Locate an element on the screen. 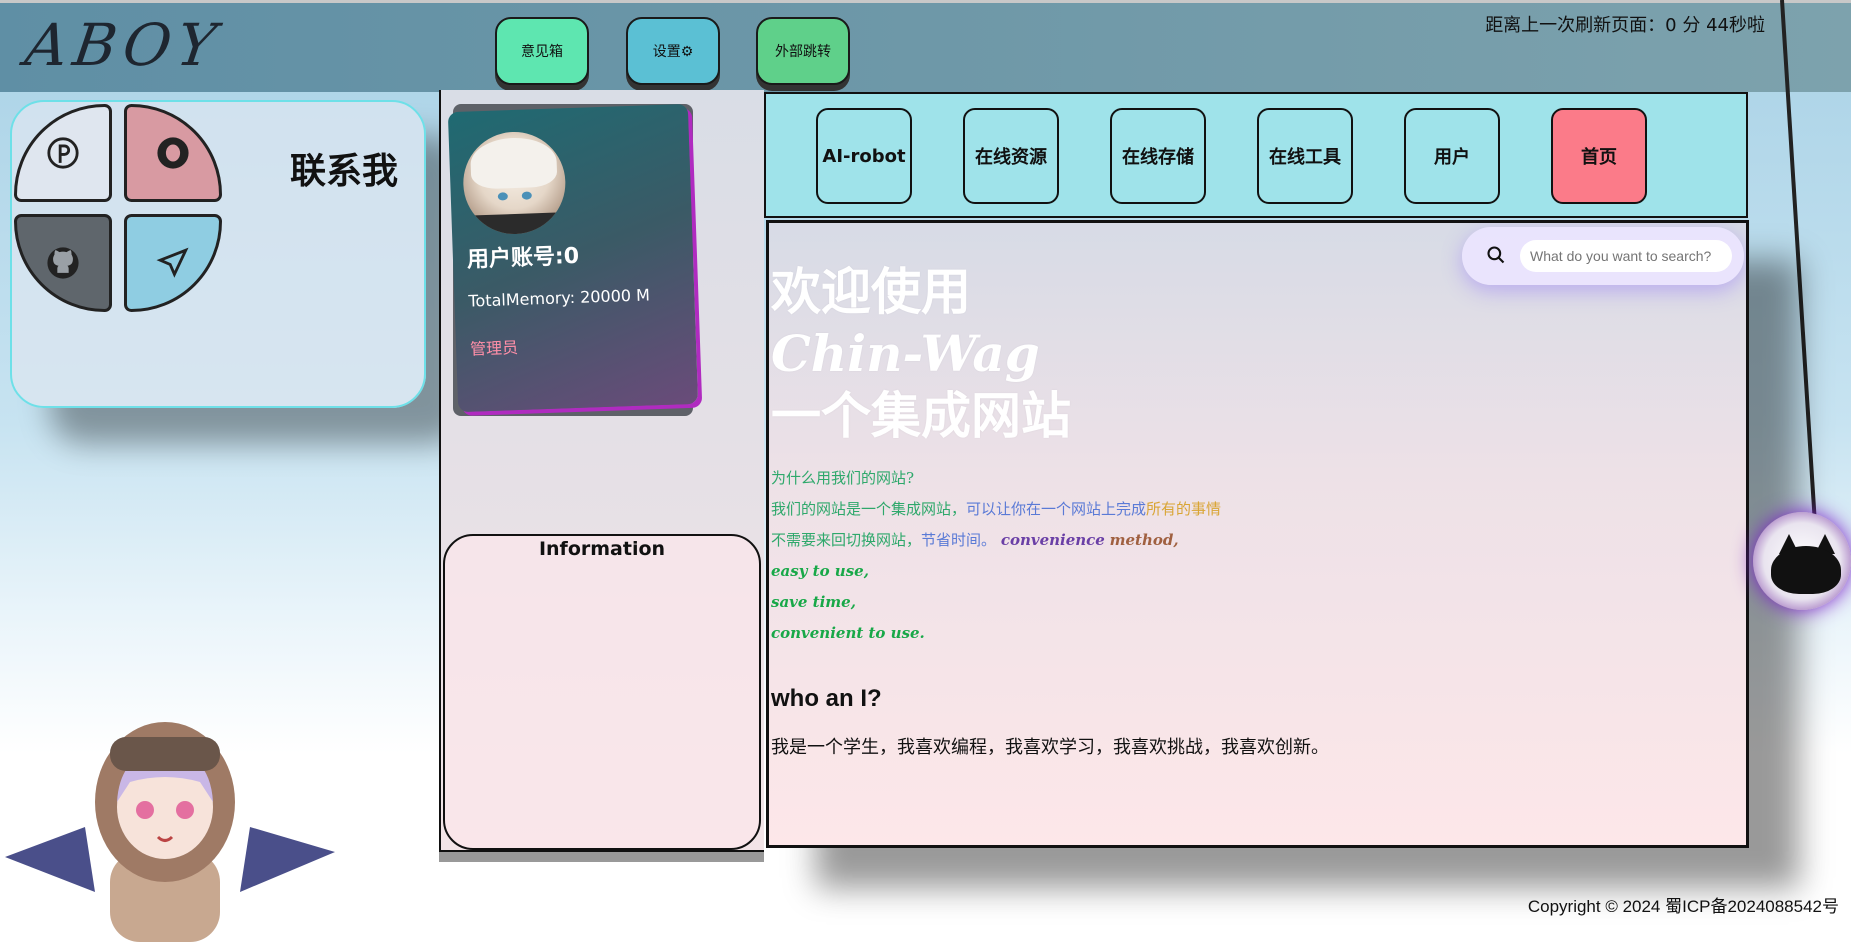 This screenshot has height=942, width=1851. search-input is located at coordinates (1626, 256).